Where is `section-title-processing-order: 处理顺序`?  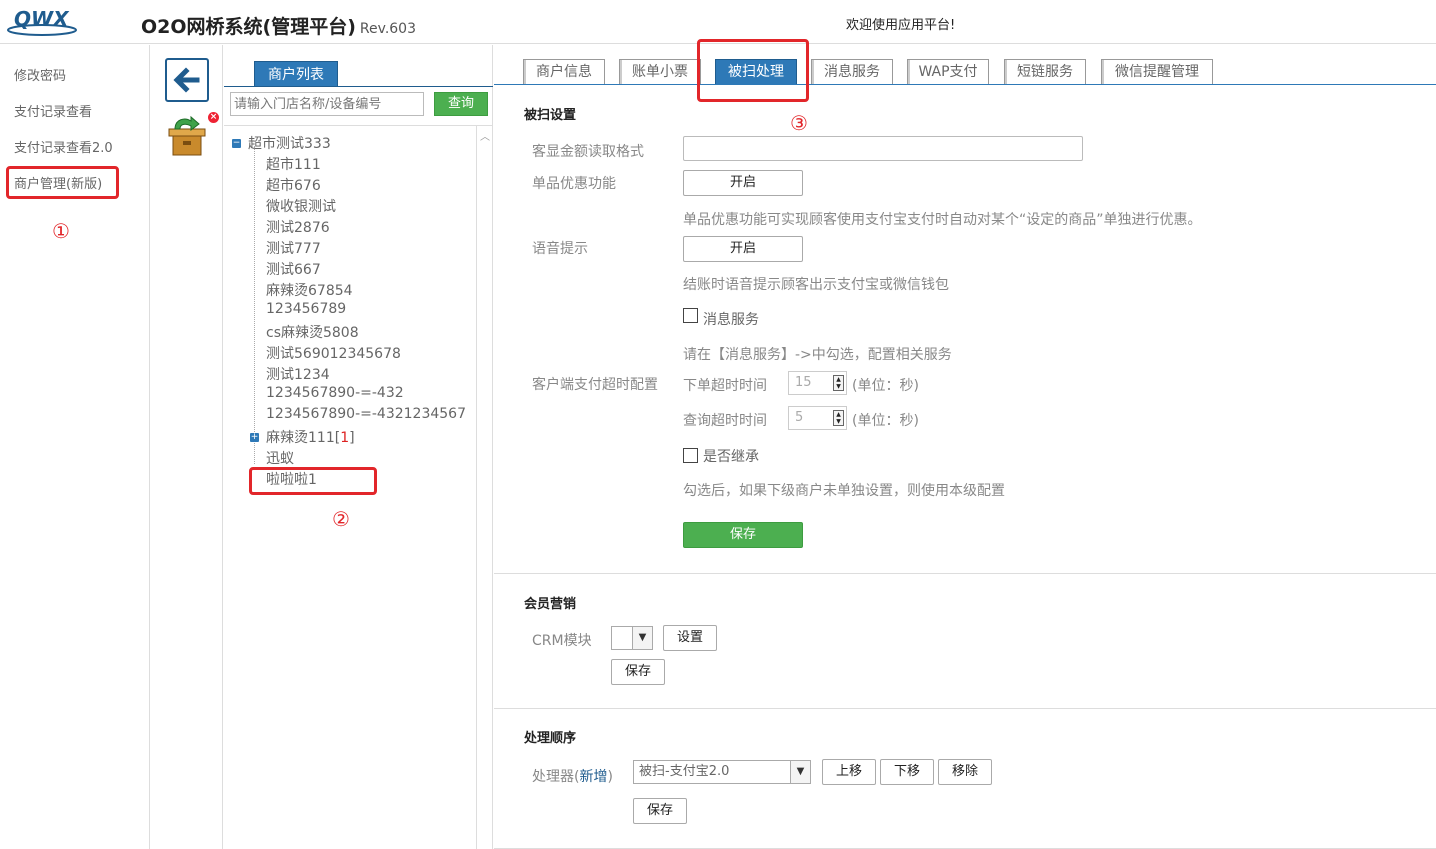
section-title-processing-order: 处理顺序 is located at coordinates (550, 738).